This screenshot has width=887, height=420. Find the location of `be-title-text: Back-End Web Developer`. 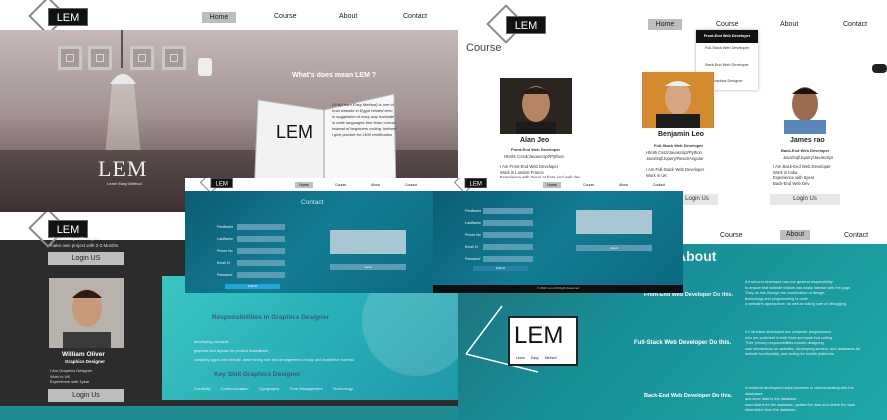

be-title-text: Back-End Web Developer is located at coordinates (677, 396).